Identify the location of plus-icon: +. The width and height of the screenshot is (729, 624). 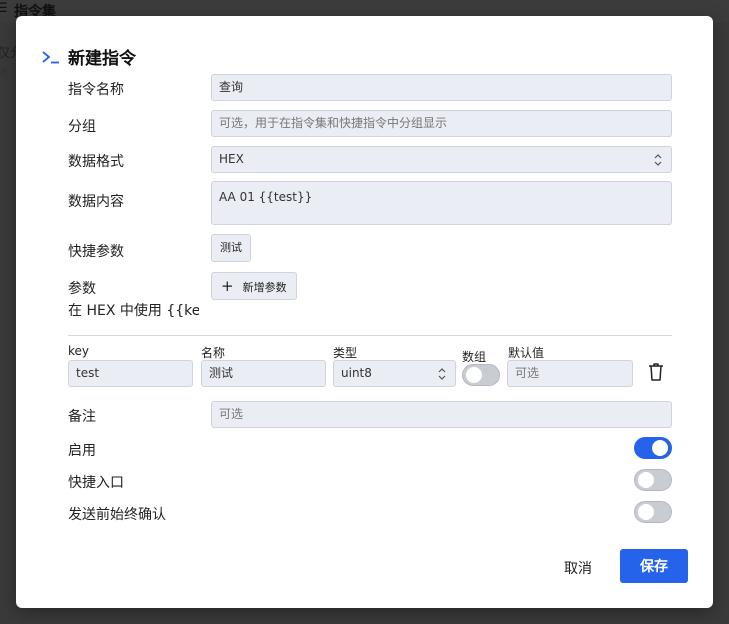
(227, 286).